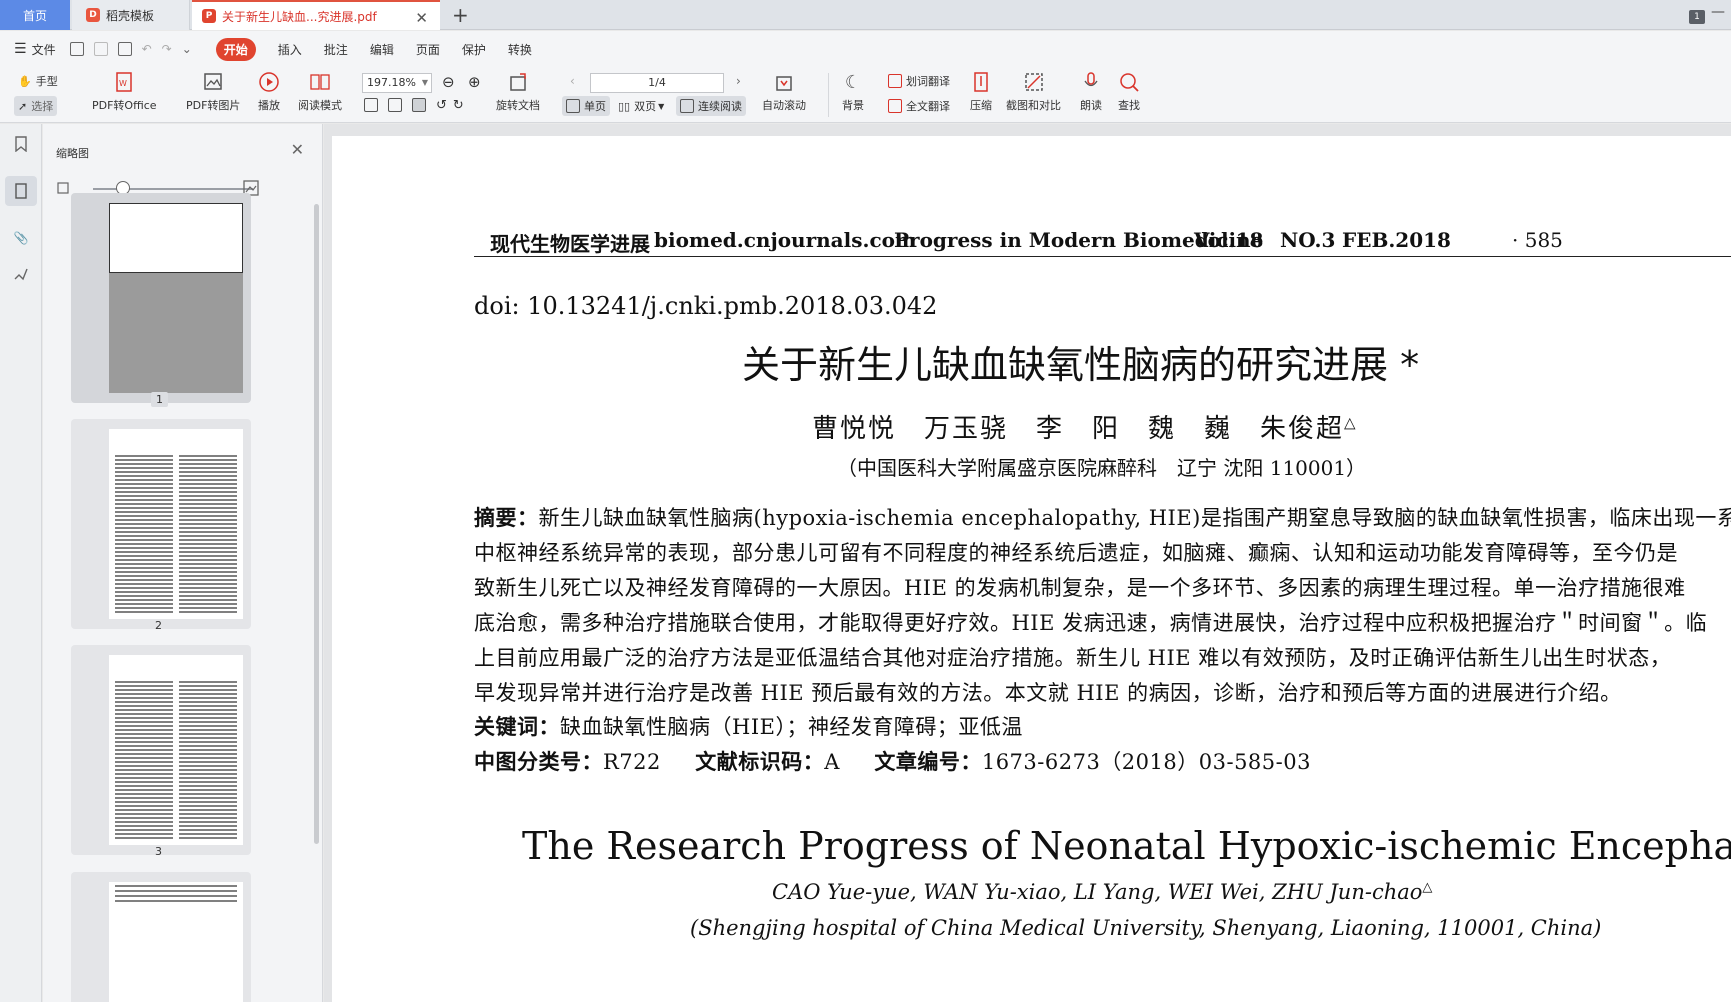 The height and width of the screenshot is (1002, 1731). Describe the element at coordinates (760, 762) in the screenshot. I see `doc-code-label: 文献标识码：` at that location.